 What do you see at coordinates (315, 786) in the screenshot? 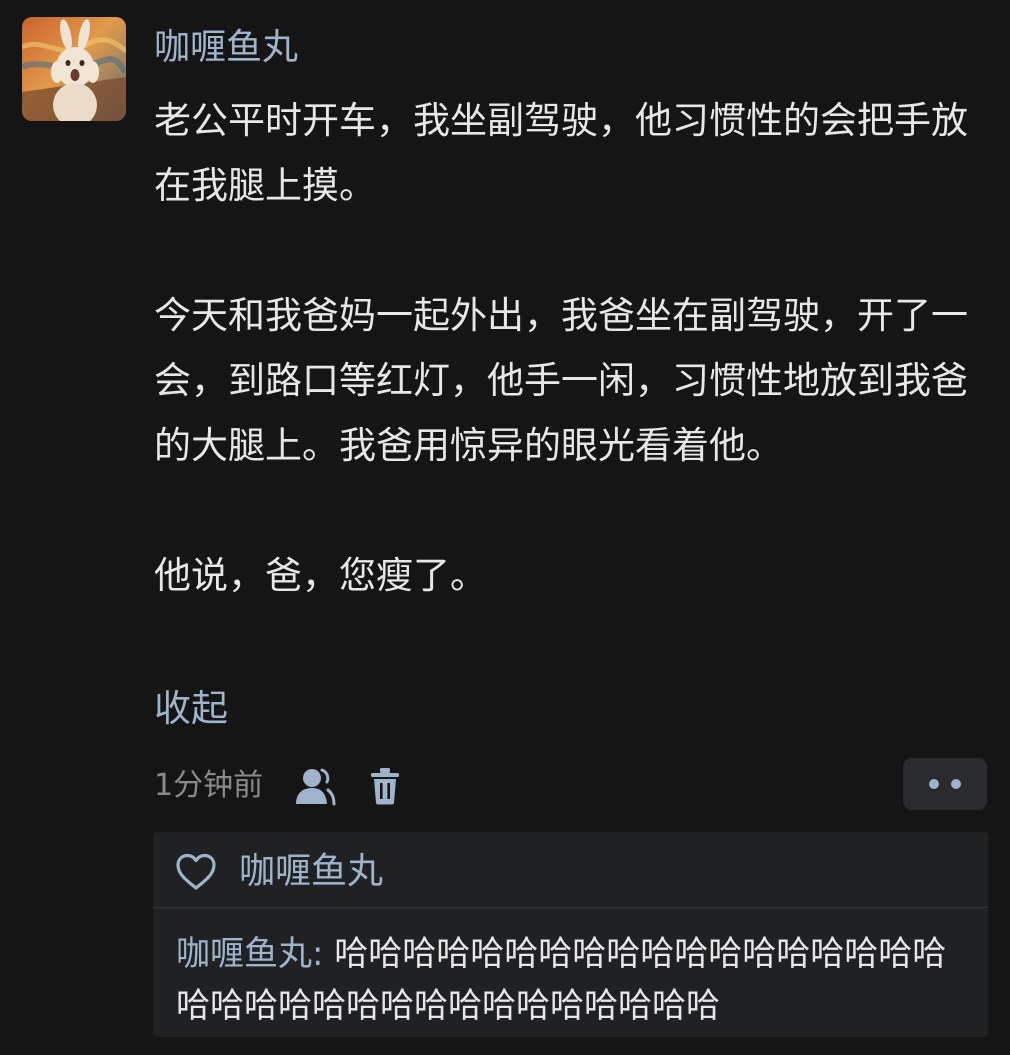
I see `user-icon` at bounding box center [315, 786].